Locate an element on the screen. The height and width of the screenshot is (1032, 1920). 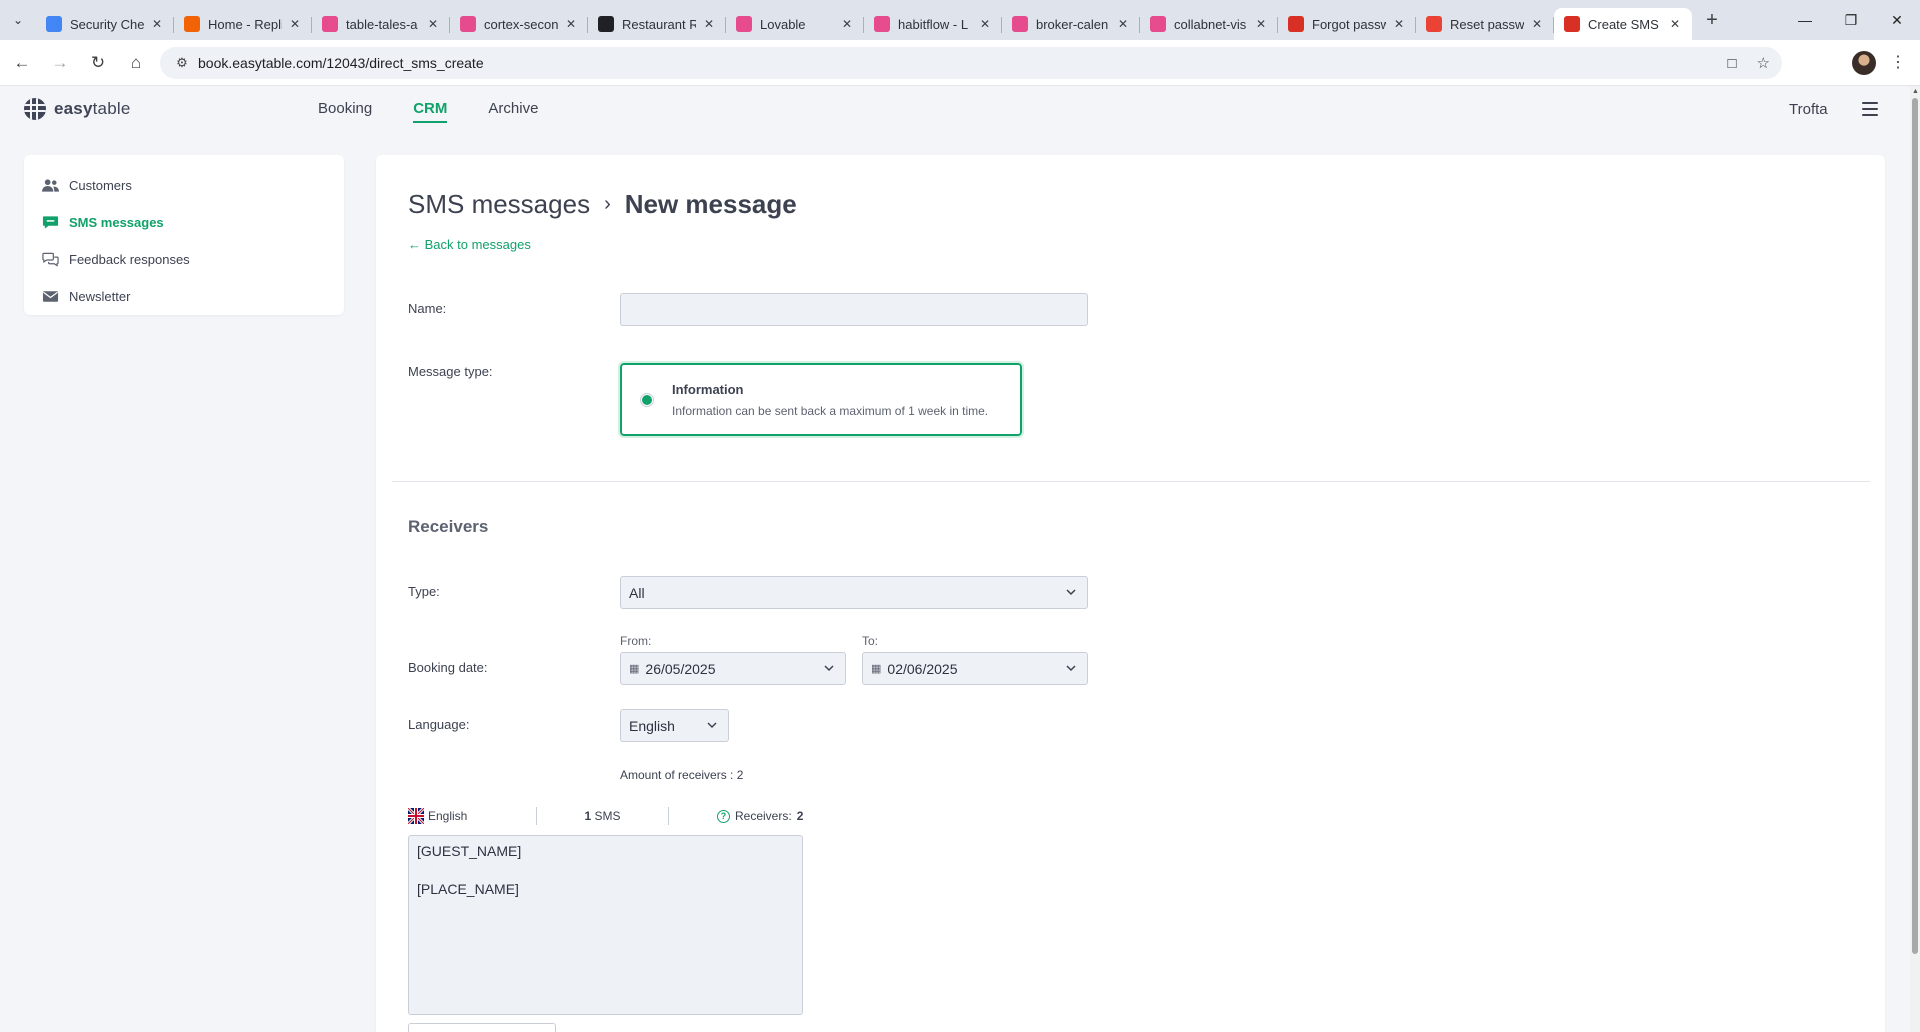
tab-label: Restaurant R is located at coordinates (659, 24).